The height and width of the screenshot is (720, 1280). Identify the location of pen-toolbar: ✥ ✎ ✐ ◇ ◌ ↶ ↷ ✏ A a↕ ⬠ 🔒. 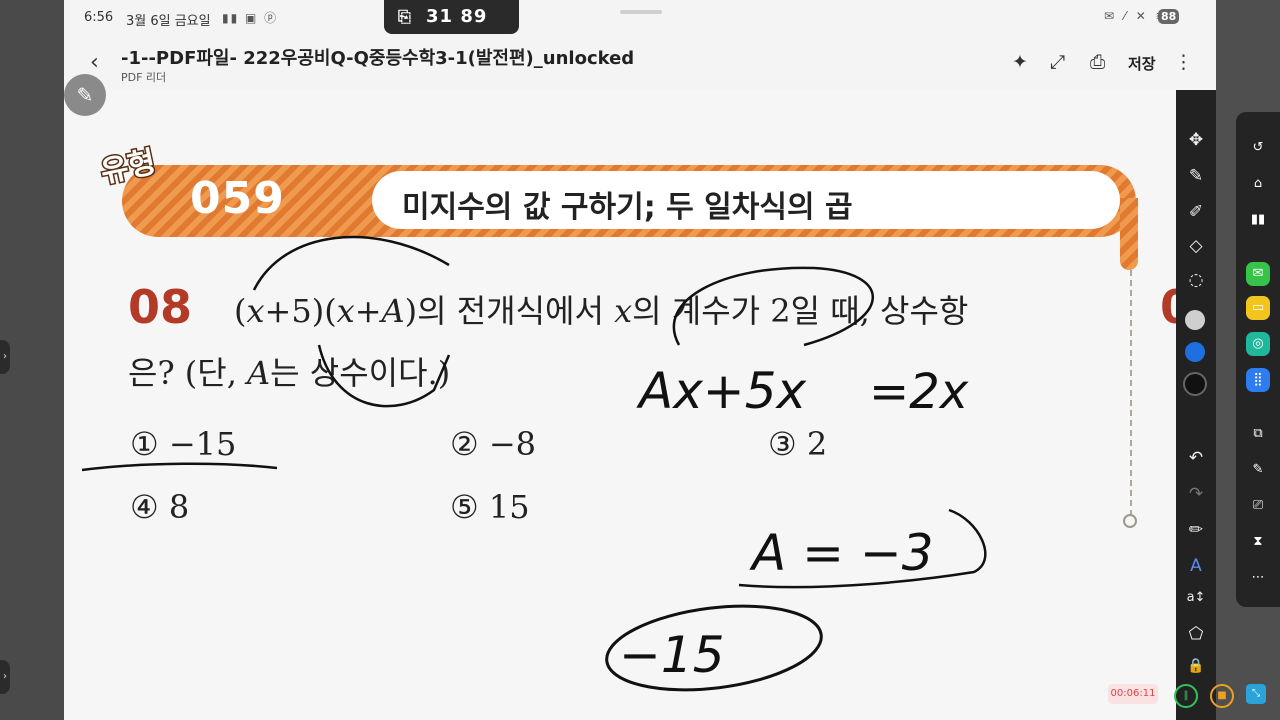
(1196, 405).